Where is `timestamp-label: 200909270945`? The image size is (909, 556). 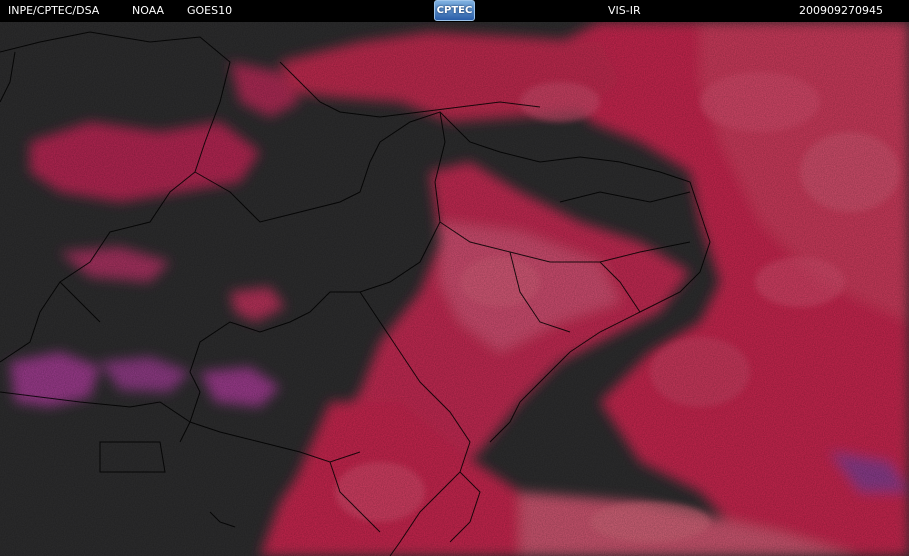 timestamp-label: 200909270945 is located at coordinates (841, 10).